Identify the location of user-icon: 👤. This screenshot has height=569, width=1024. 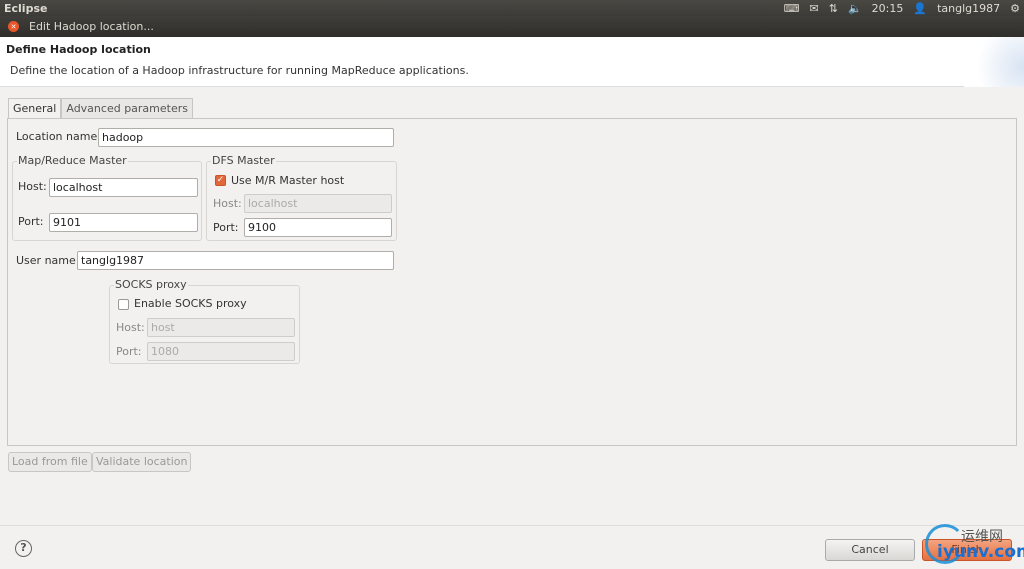
(920, 8).